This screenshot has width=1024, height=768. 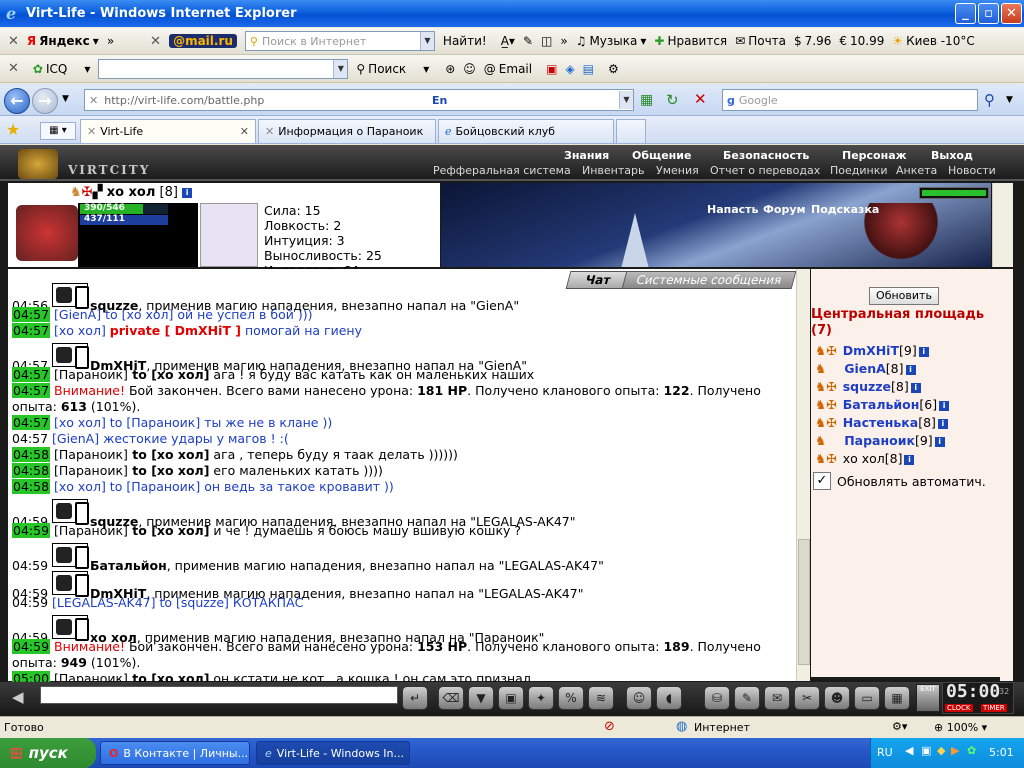 I want to click on chat-text: [GienA] жестокие удары у магов ! :(, so click(x=170, y=438).